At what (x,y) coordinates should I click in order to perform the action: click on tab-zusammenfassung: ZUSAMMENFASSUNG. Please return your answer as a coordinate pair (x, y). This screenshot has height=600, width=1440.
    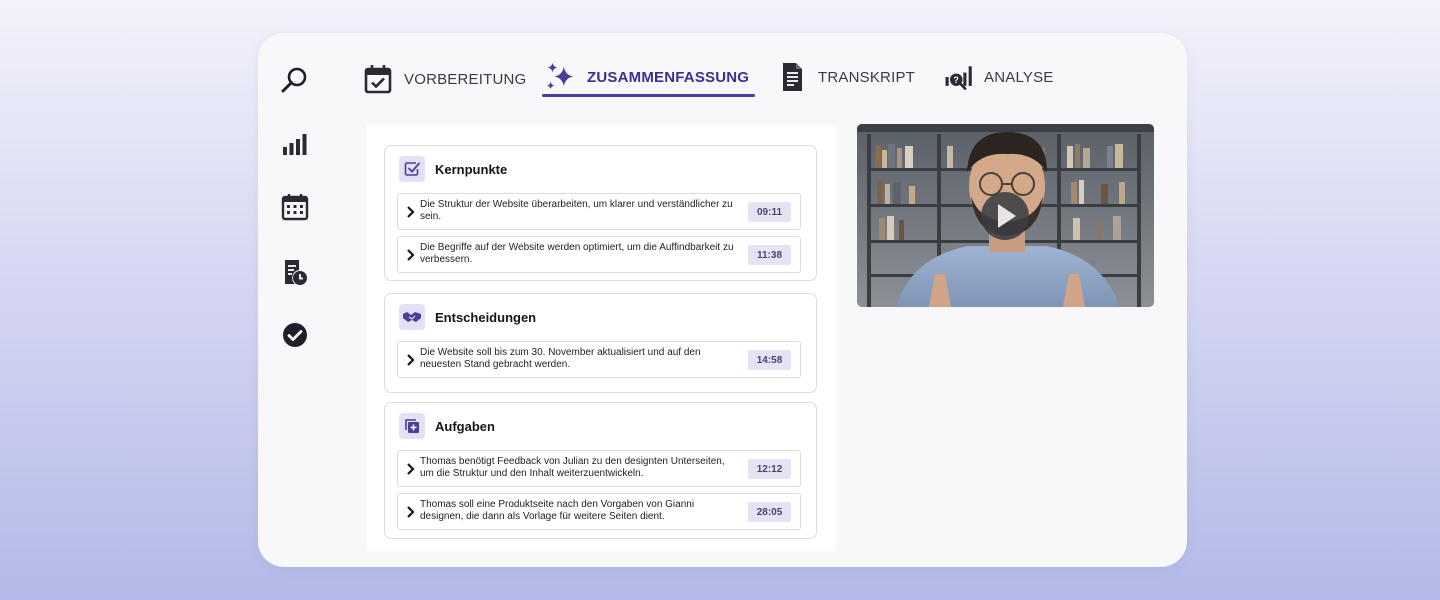
    Looking at the image, I should click on (647, 77).